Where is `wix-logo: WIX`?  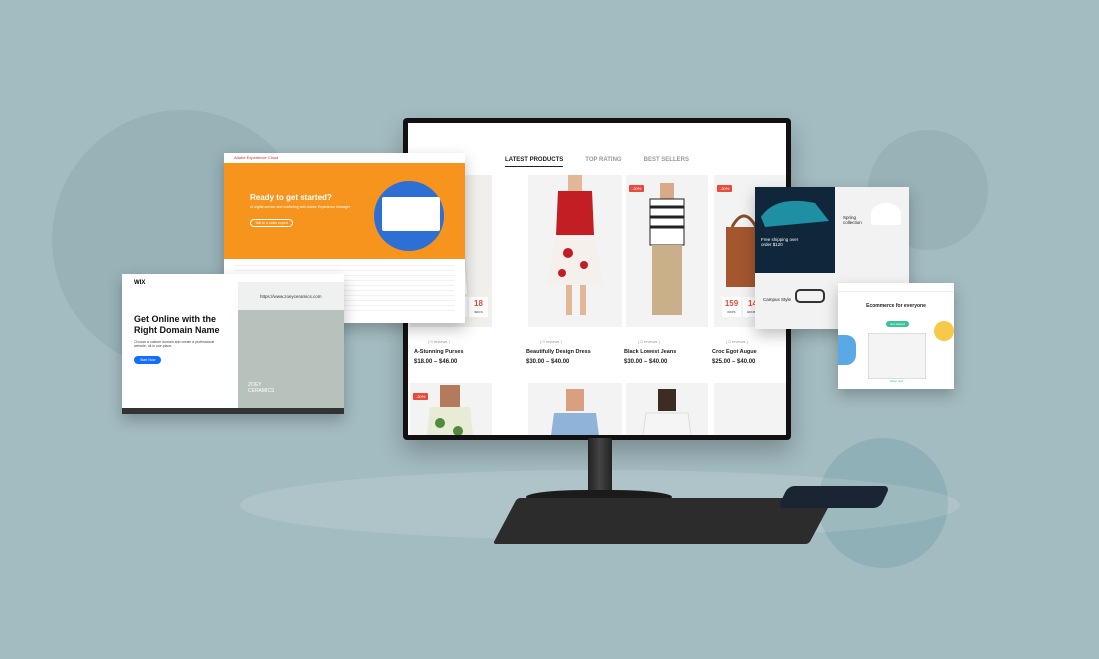
wix-logo: WIX is located at coordinates (140, 283).